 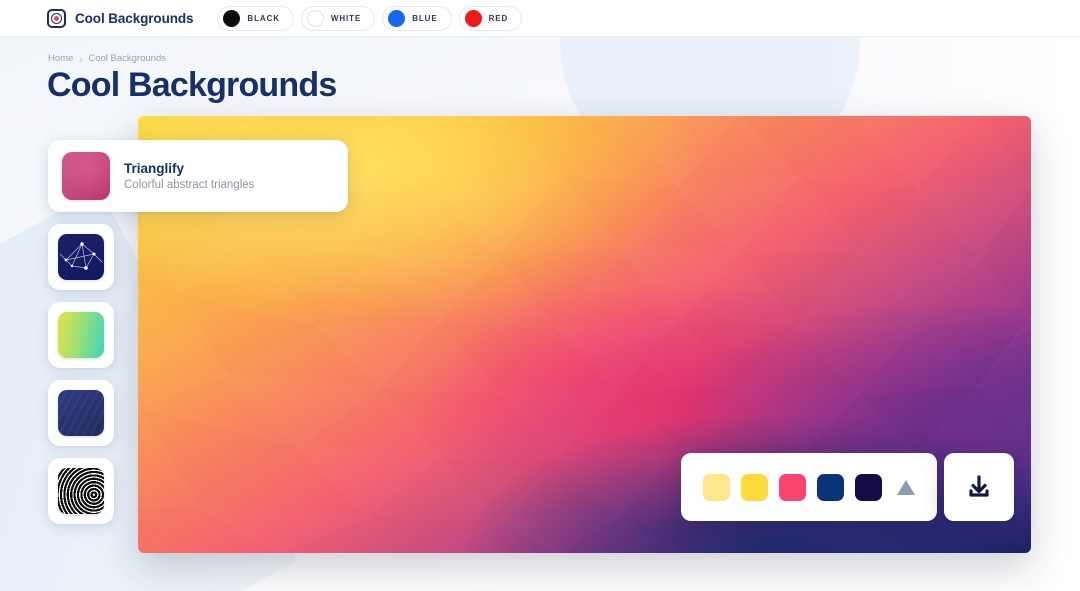 I want to click on brand-link: Cool Backgrounds, so click(x=120, y=18).